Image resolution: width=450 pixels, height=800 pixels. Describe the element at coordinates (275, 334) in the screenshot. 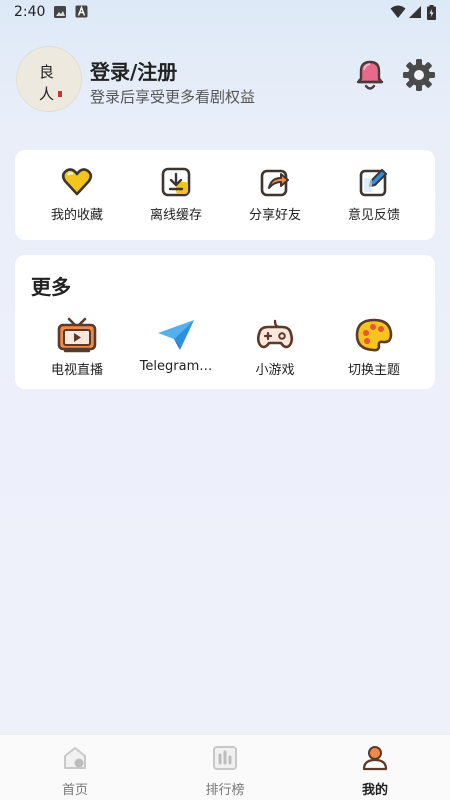

I see `gamepad-icon` at that location.